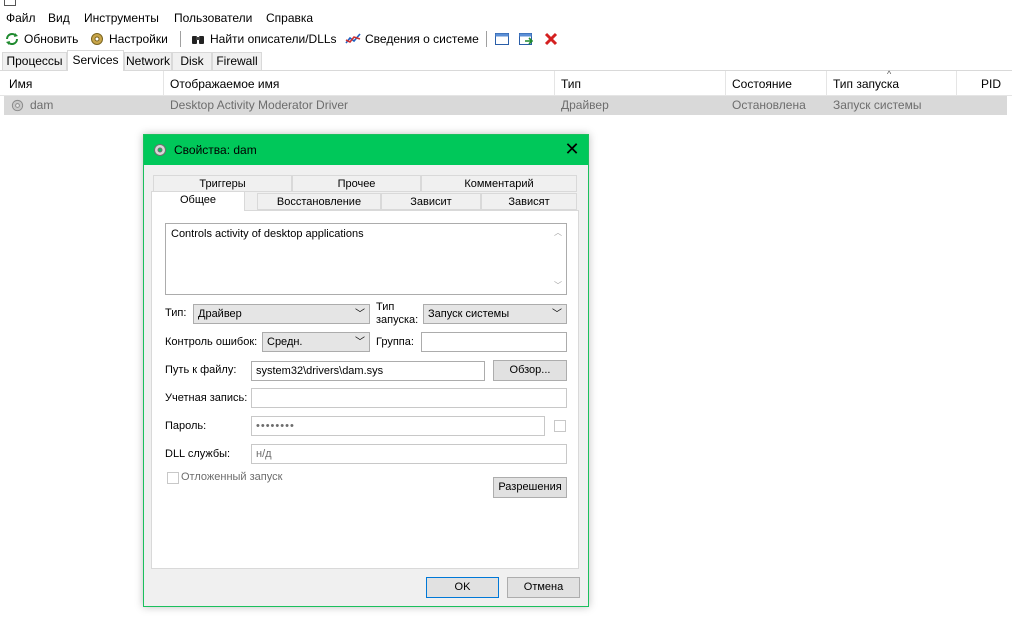 This screenshot has width=1012, height=622. Describe the element at coordinates (982, 83) in the screenshot. I see `column-header-pid: PID` at that location.